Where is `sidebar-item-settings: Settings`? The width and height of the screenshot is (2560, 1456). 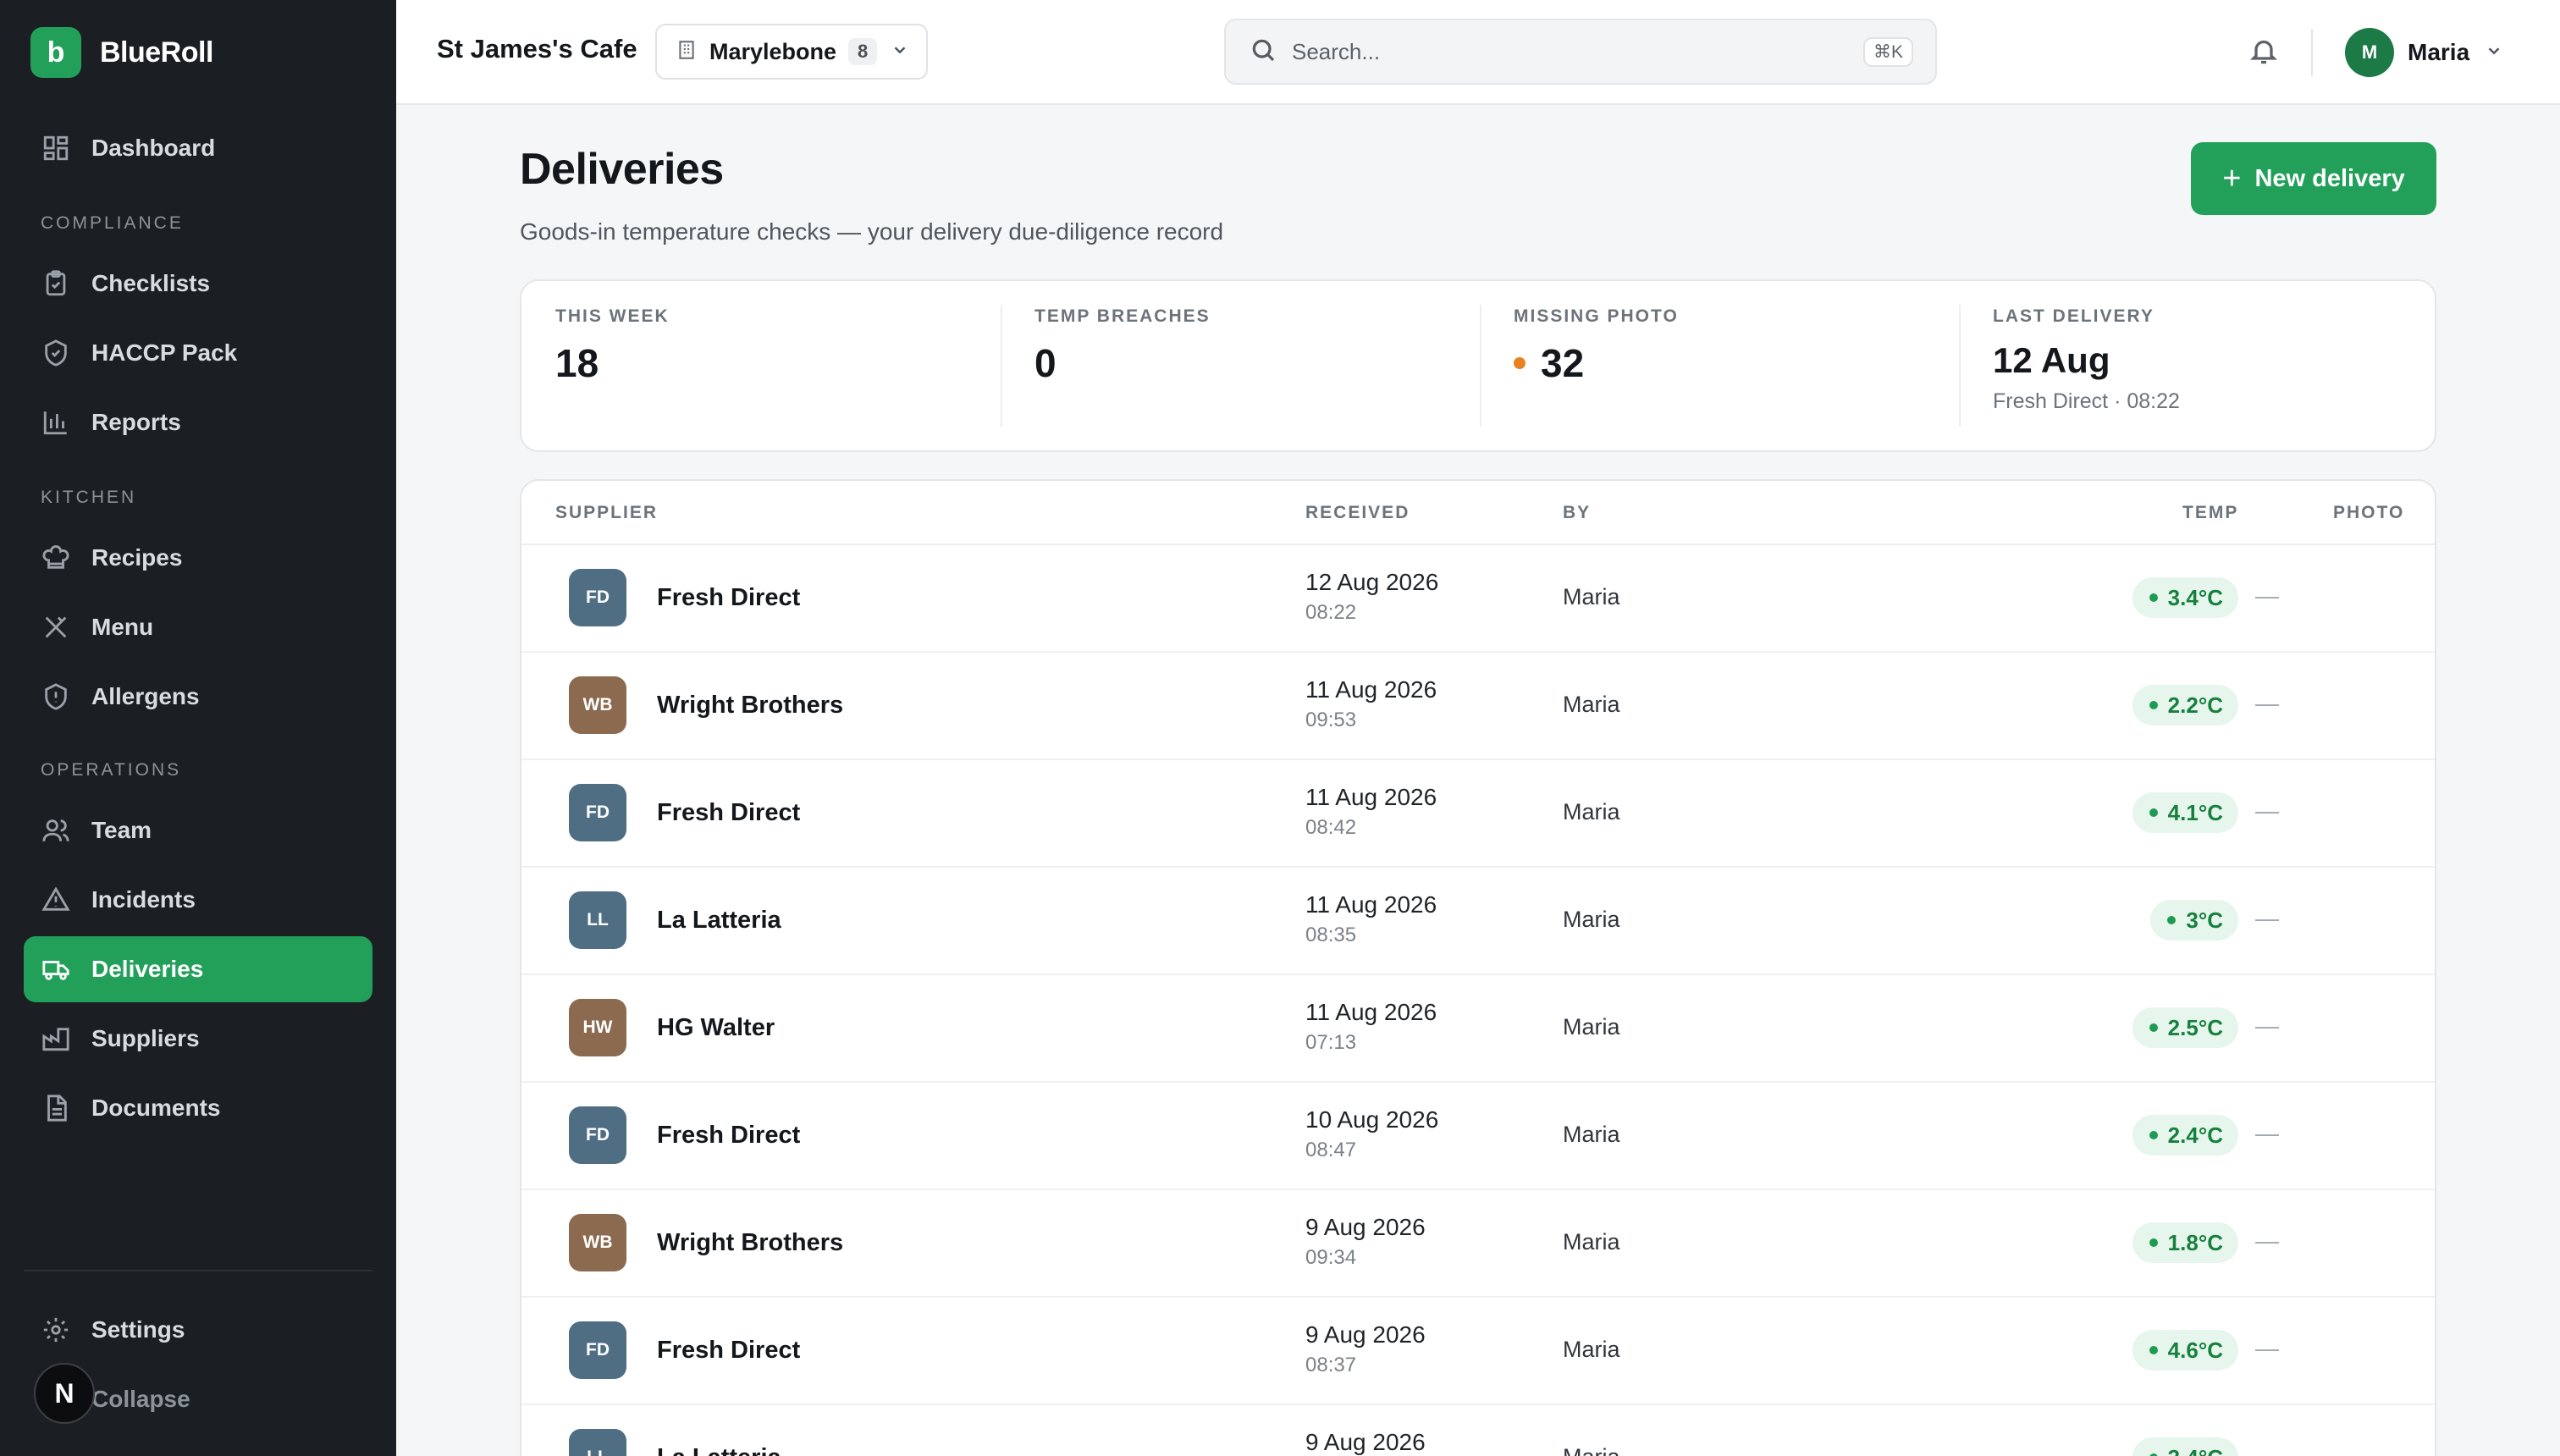 sidebar-item-settings: Settings is located at coordinates (198, 1330).